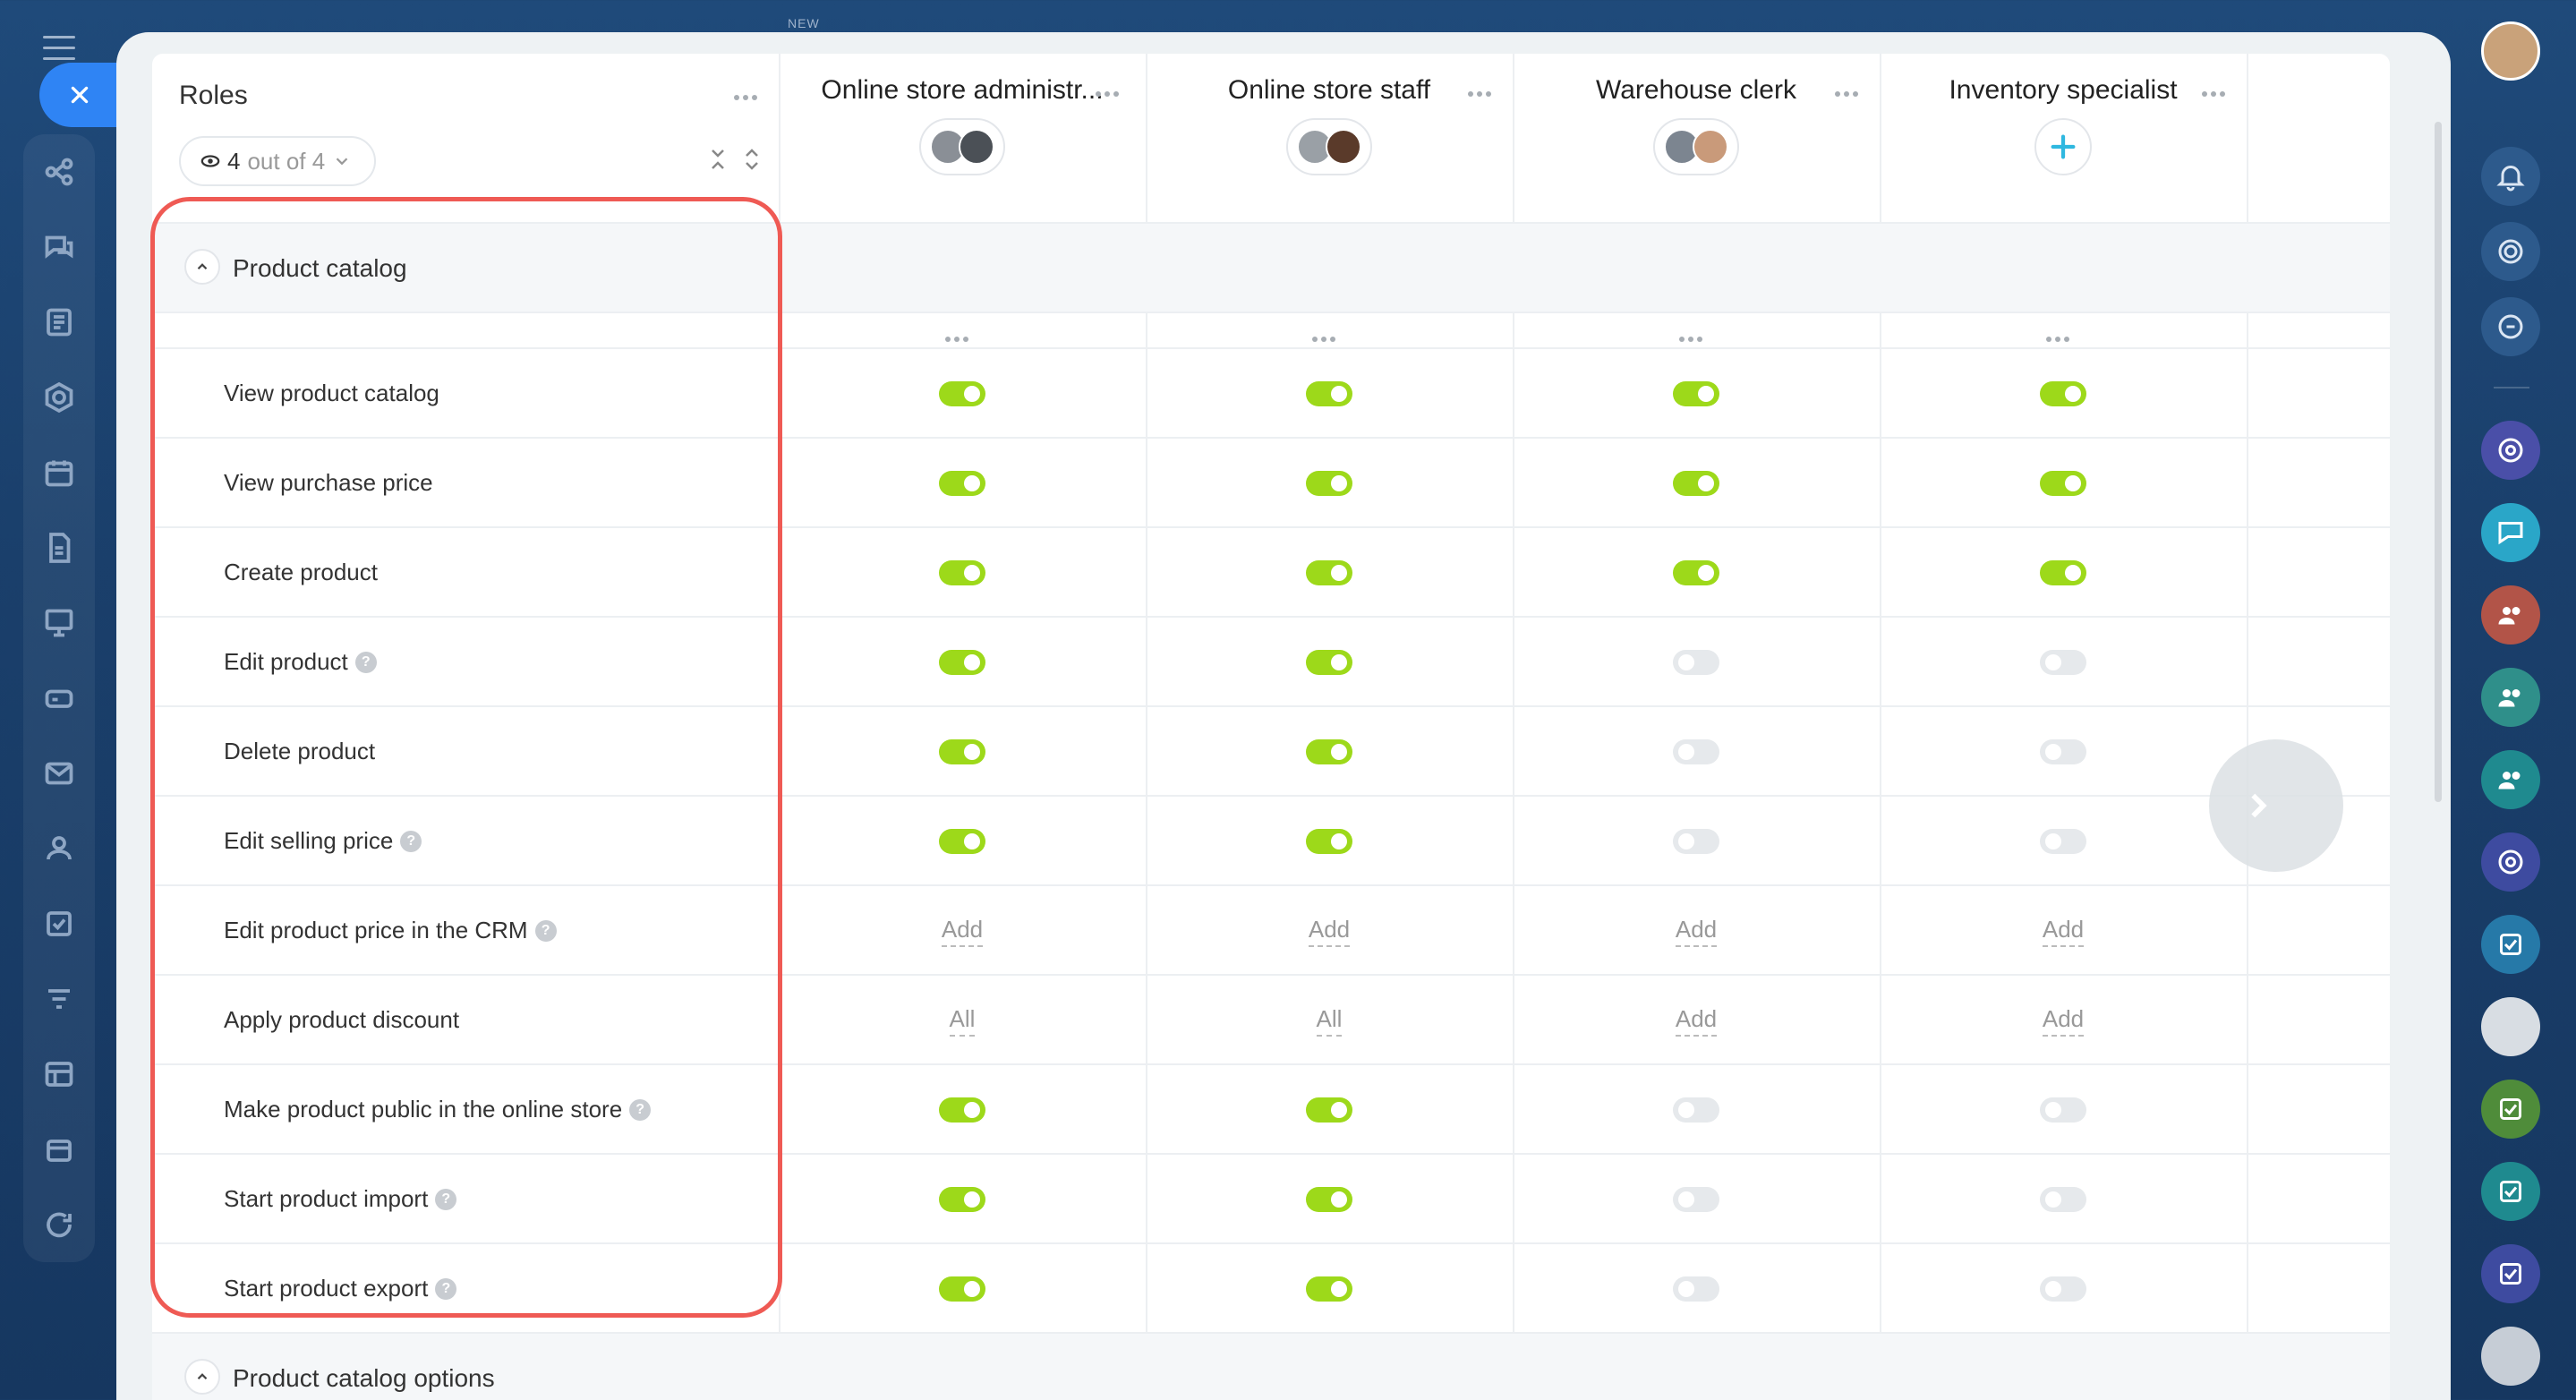  What do you see at coordinates (2510, 176) in the screenshot?
I see `bell-icon` at bounding box center [2510, 176].